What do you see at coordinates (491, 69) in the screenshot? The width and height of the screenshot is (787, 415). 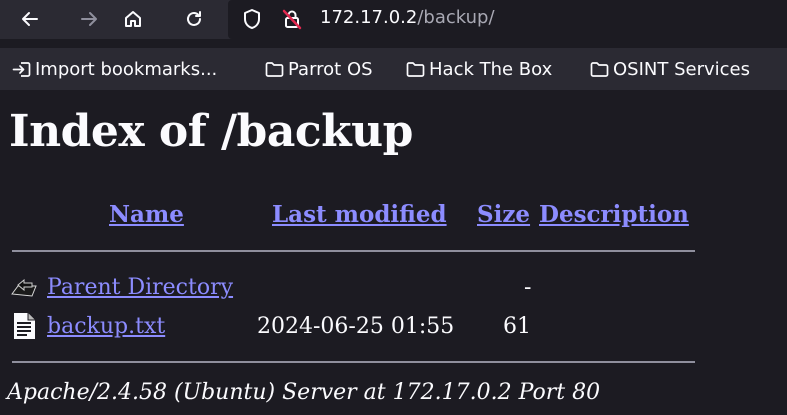 I see `bookmark-label: Hack The Box` at bounding box center [491, 69].